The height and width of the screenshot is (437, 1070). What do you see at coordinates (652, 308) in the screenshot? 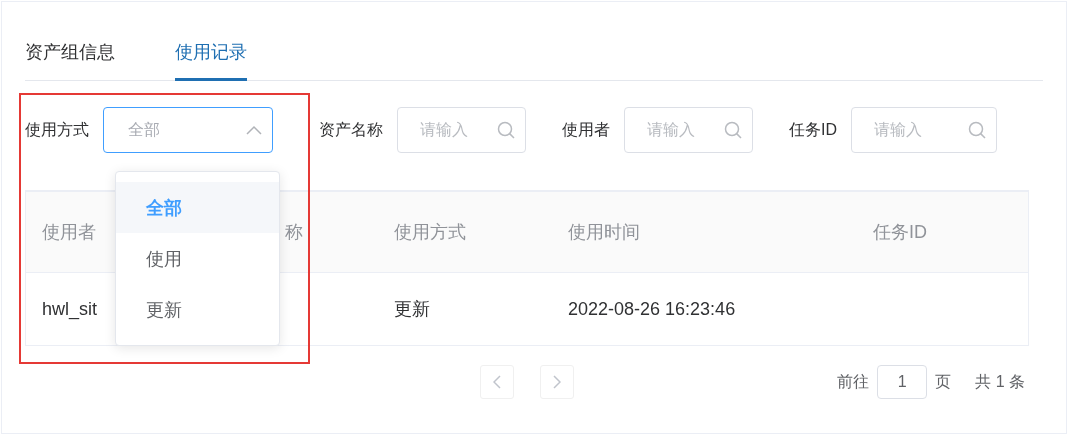
I see `table-cell: 2022-08-26 16:23:46` at bounding box center [652, 308].